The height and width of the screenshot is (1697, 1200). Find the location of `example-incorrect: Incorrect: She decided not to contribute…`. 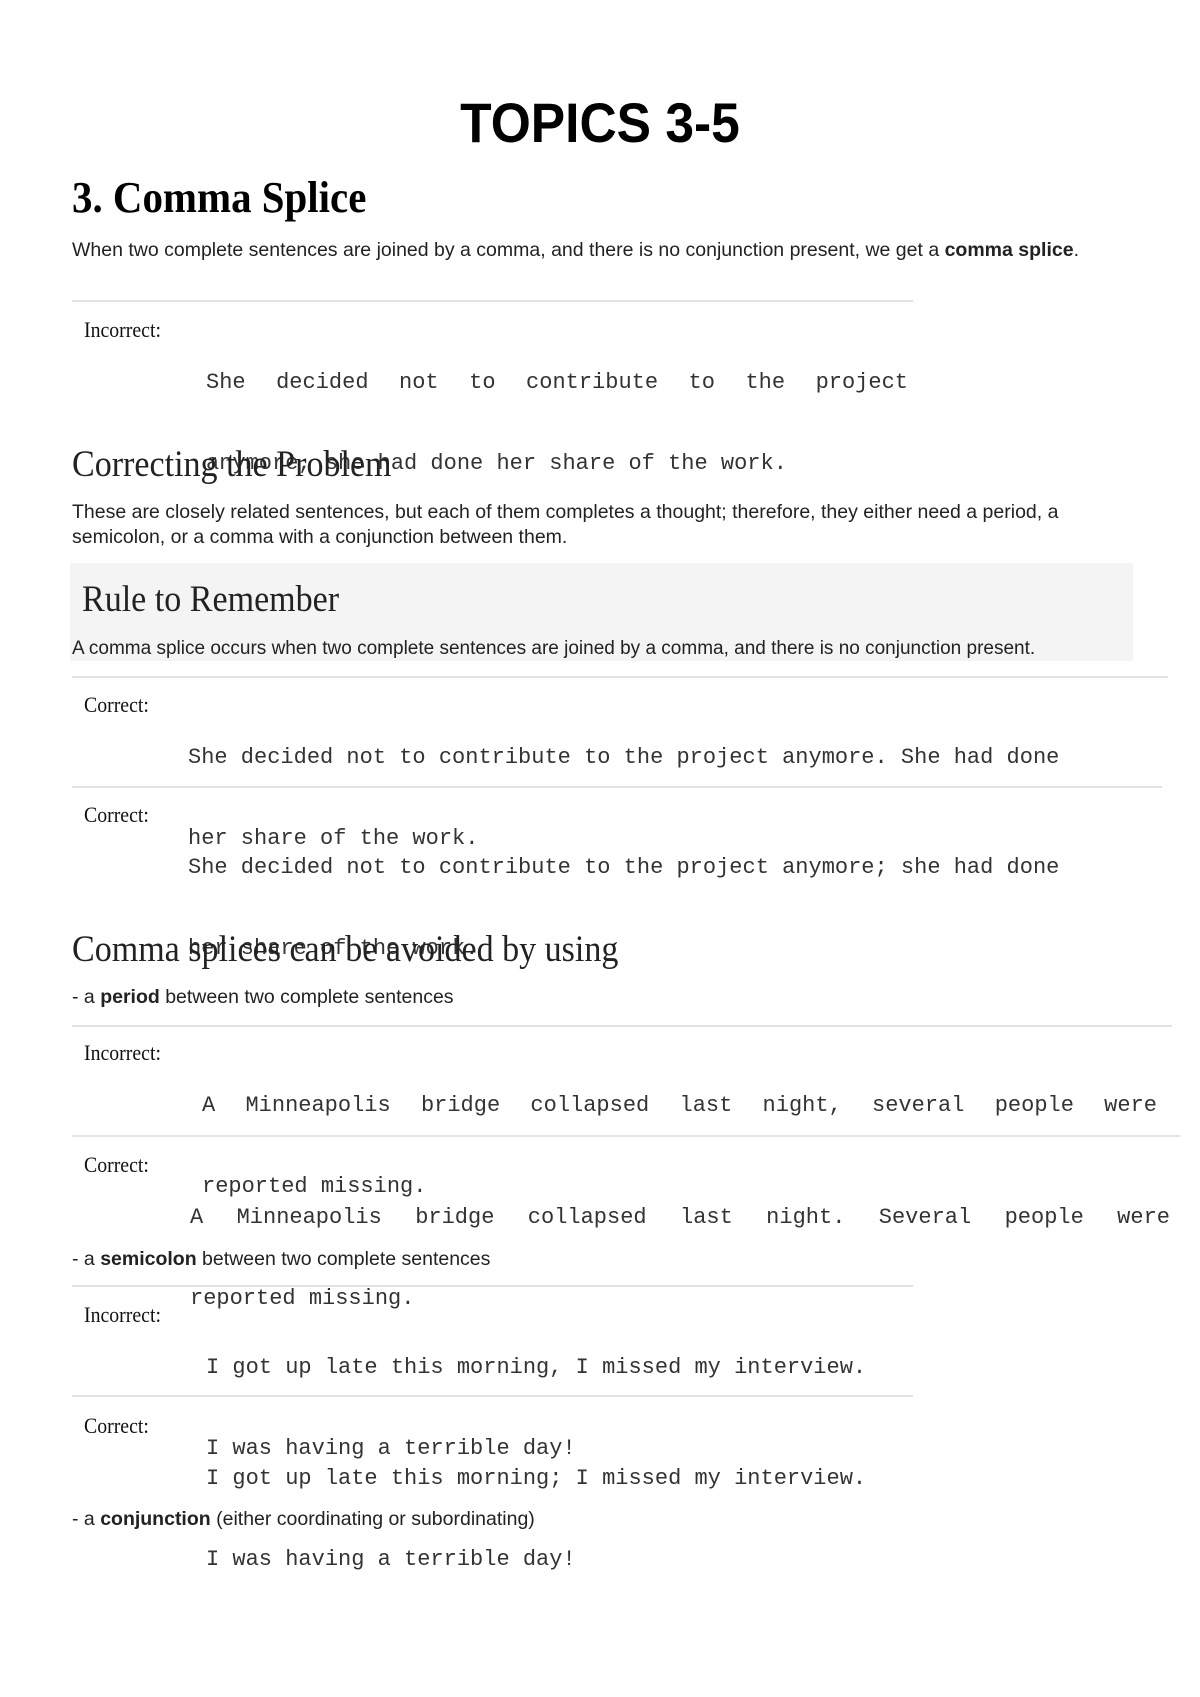

example-incorrect: Incorrect: She decided not to contribute… is located at coordinates (496, 423).